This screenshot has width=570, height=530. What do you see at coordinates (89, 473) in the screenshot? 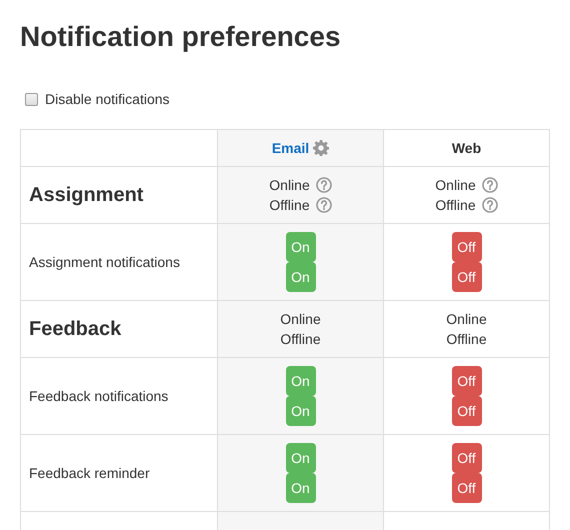
I see `notification-name: Feedback reminder` at bounding box center [89, 473].